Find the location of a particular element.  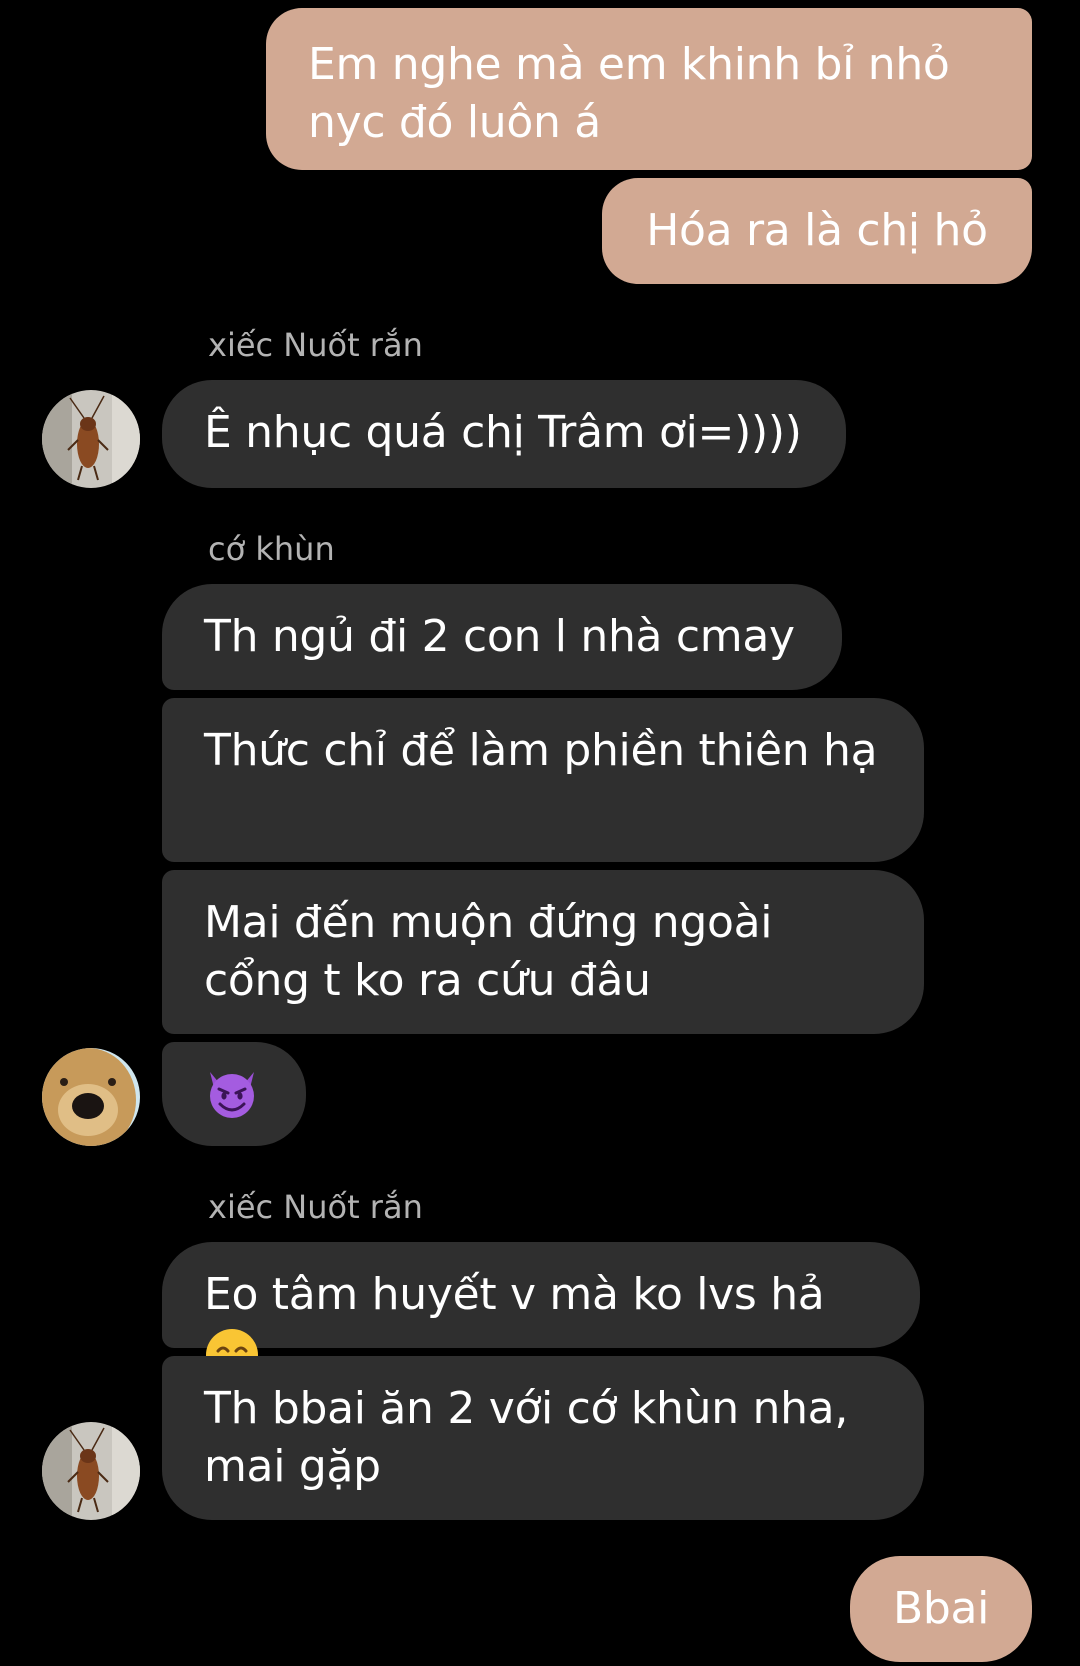

smiling-devil-emoji is located at coordinates (232, 1095).